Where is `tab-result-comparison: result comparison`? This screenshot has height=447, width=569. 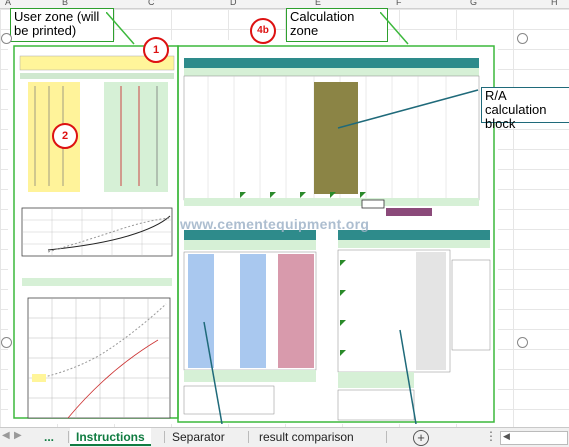
tab-result-comparison: result comparison is located at coordinates (306, 437).